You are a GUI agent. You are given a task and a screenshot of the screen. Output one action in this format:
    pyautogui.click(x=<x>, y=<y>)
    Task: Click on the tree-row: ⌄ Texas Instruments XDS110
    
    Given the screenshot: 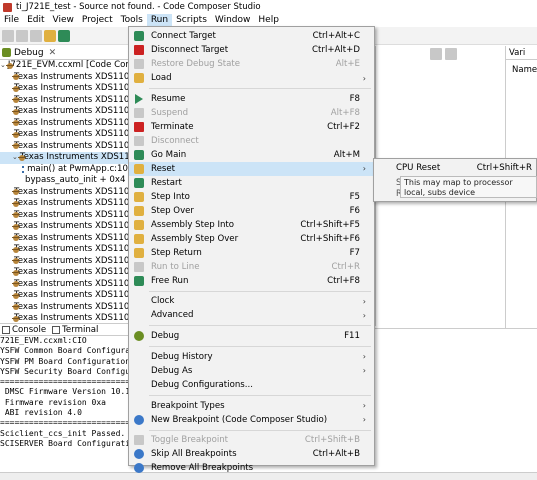 What is the action you would take?
    pyautogui.click(x=64, y=158)
    